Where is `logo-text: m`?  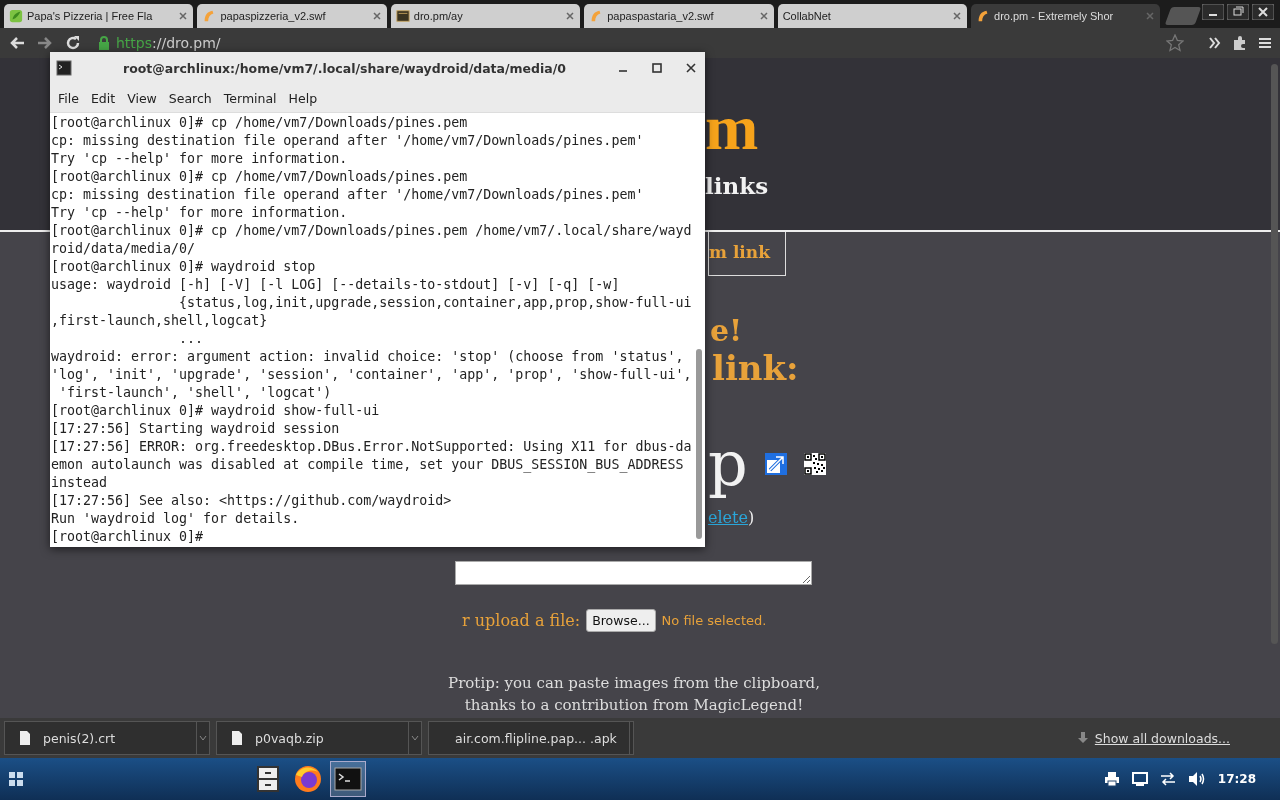 logo-text: m is located at coordinates (732, 128).